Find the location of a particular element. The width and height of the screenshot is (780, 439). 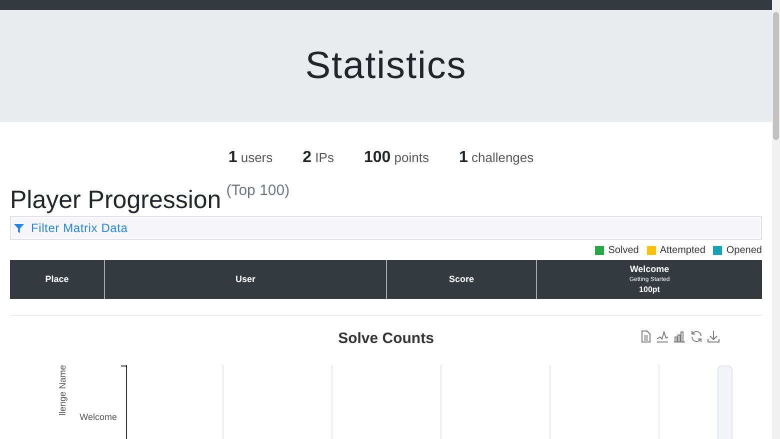

chart-title: Solve Counts is located at coordinates (386, 338).